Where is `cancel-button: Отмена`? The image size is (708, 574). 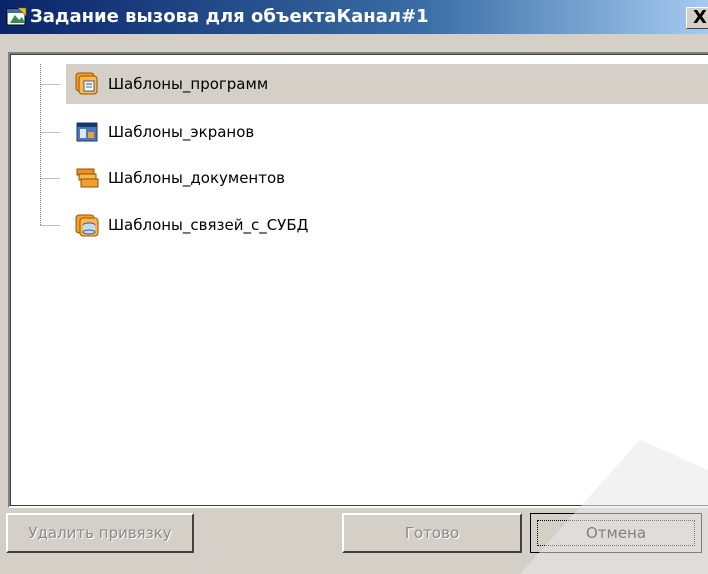
cancel-button: Отмена is located at coordinates (616, 533).